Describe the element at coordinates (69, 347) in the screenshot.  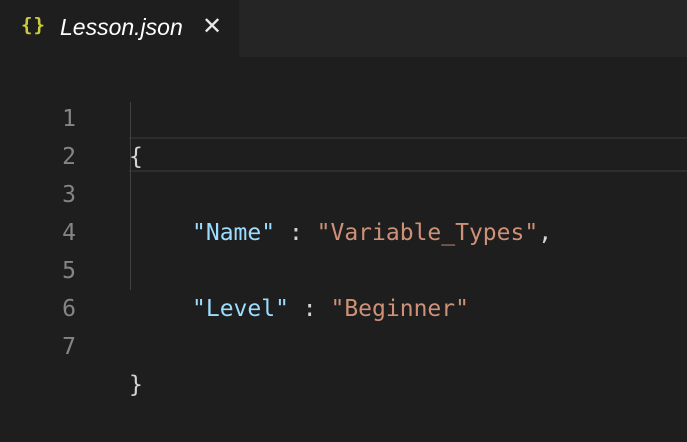
I see `line-number: 7` at that location.